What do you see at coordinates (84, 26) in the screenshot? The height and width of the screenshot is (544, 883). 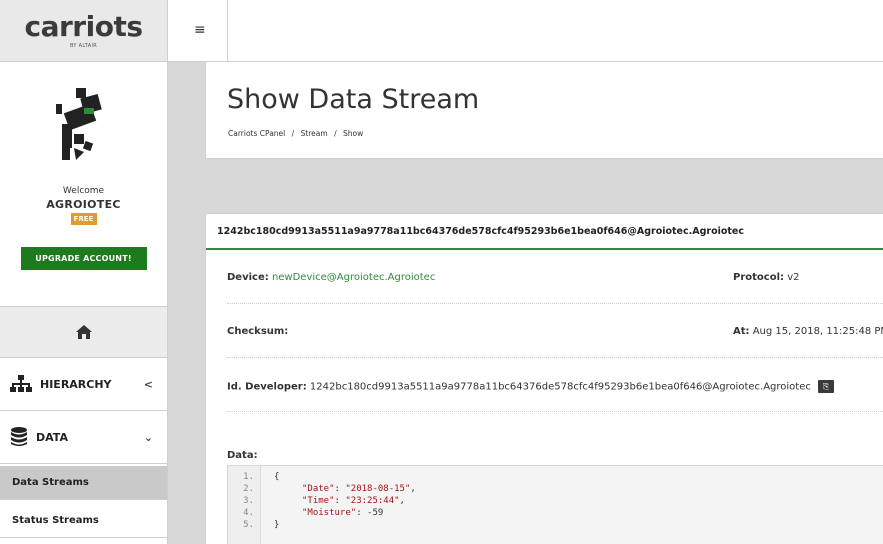 I see `logo-text: carriots` at bounding box center [84, 26].